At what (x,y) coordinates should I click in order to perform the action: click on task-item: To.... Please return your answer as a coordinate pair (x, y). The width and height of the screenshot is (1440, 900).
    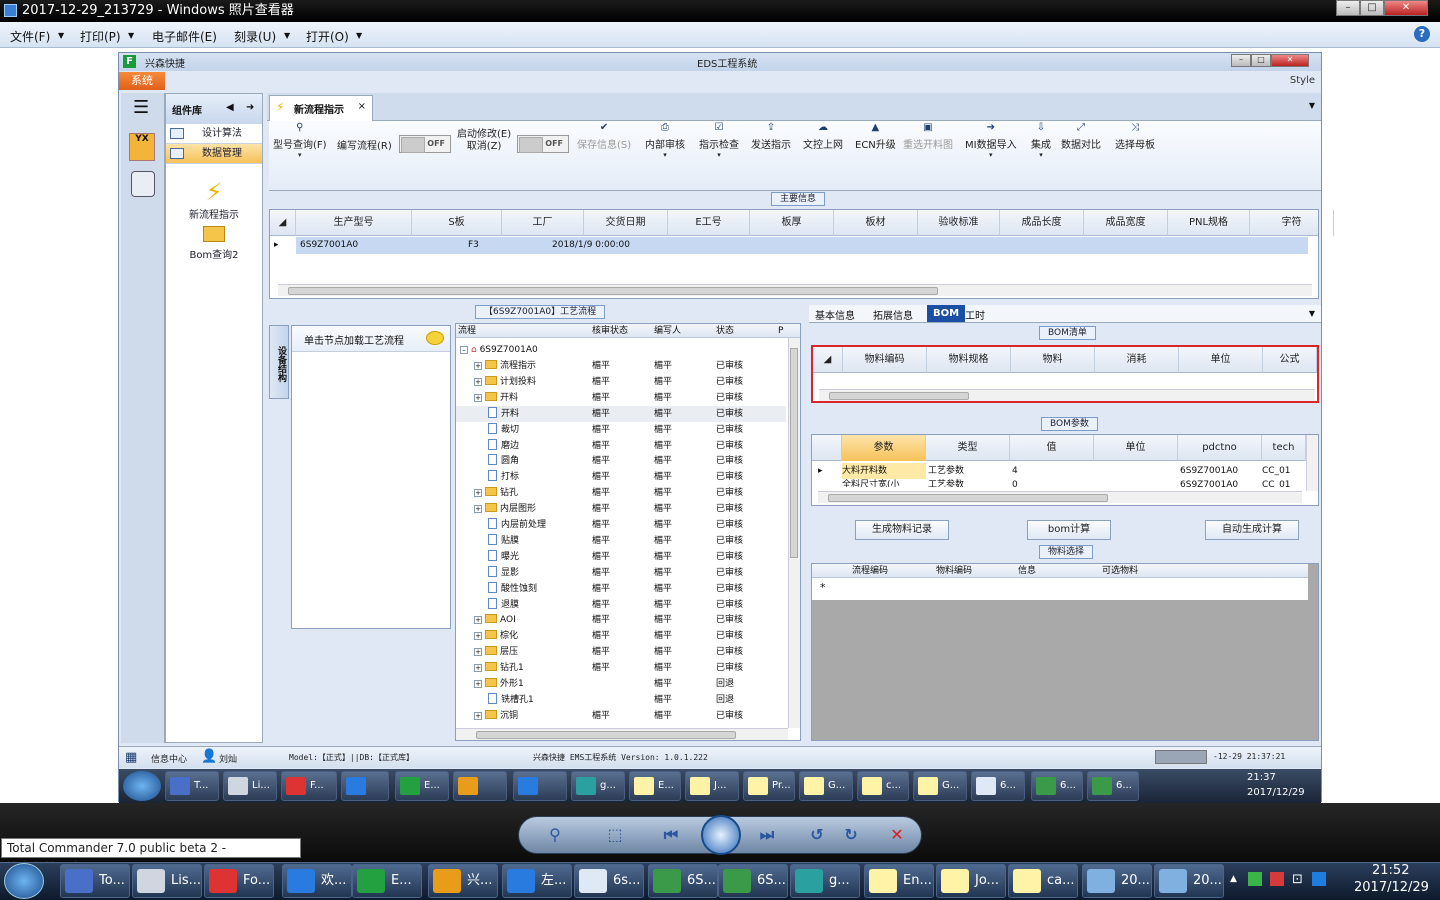
    Looking at the image, I should click on (95, 881).